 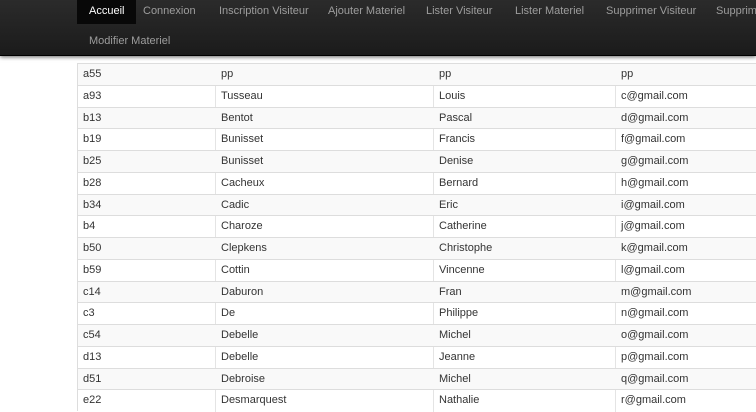 I want to click on visitor-firstname-cell: Denise, so click(x=456, y=161).